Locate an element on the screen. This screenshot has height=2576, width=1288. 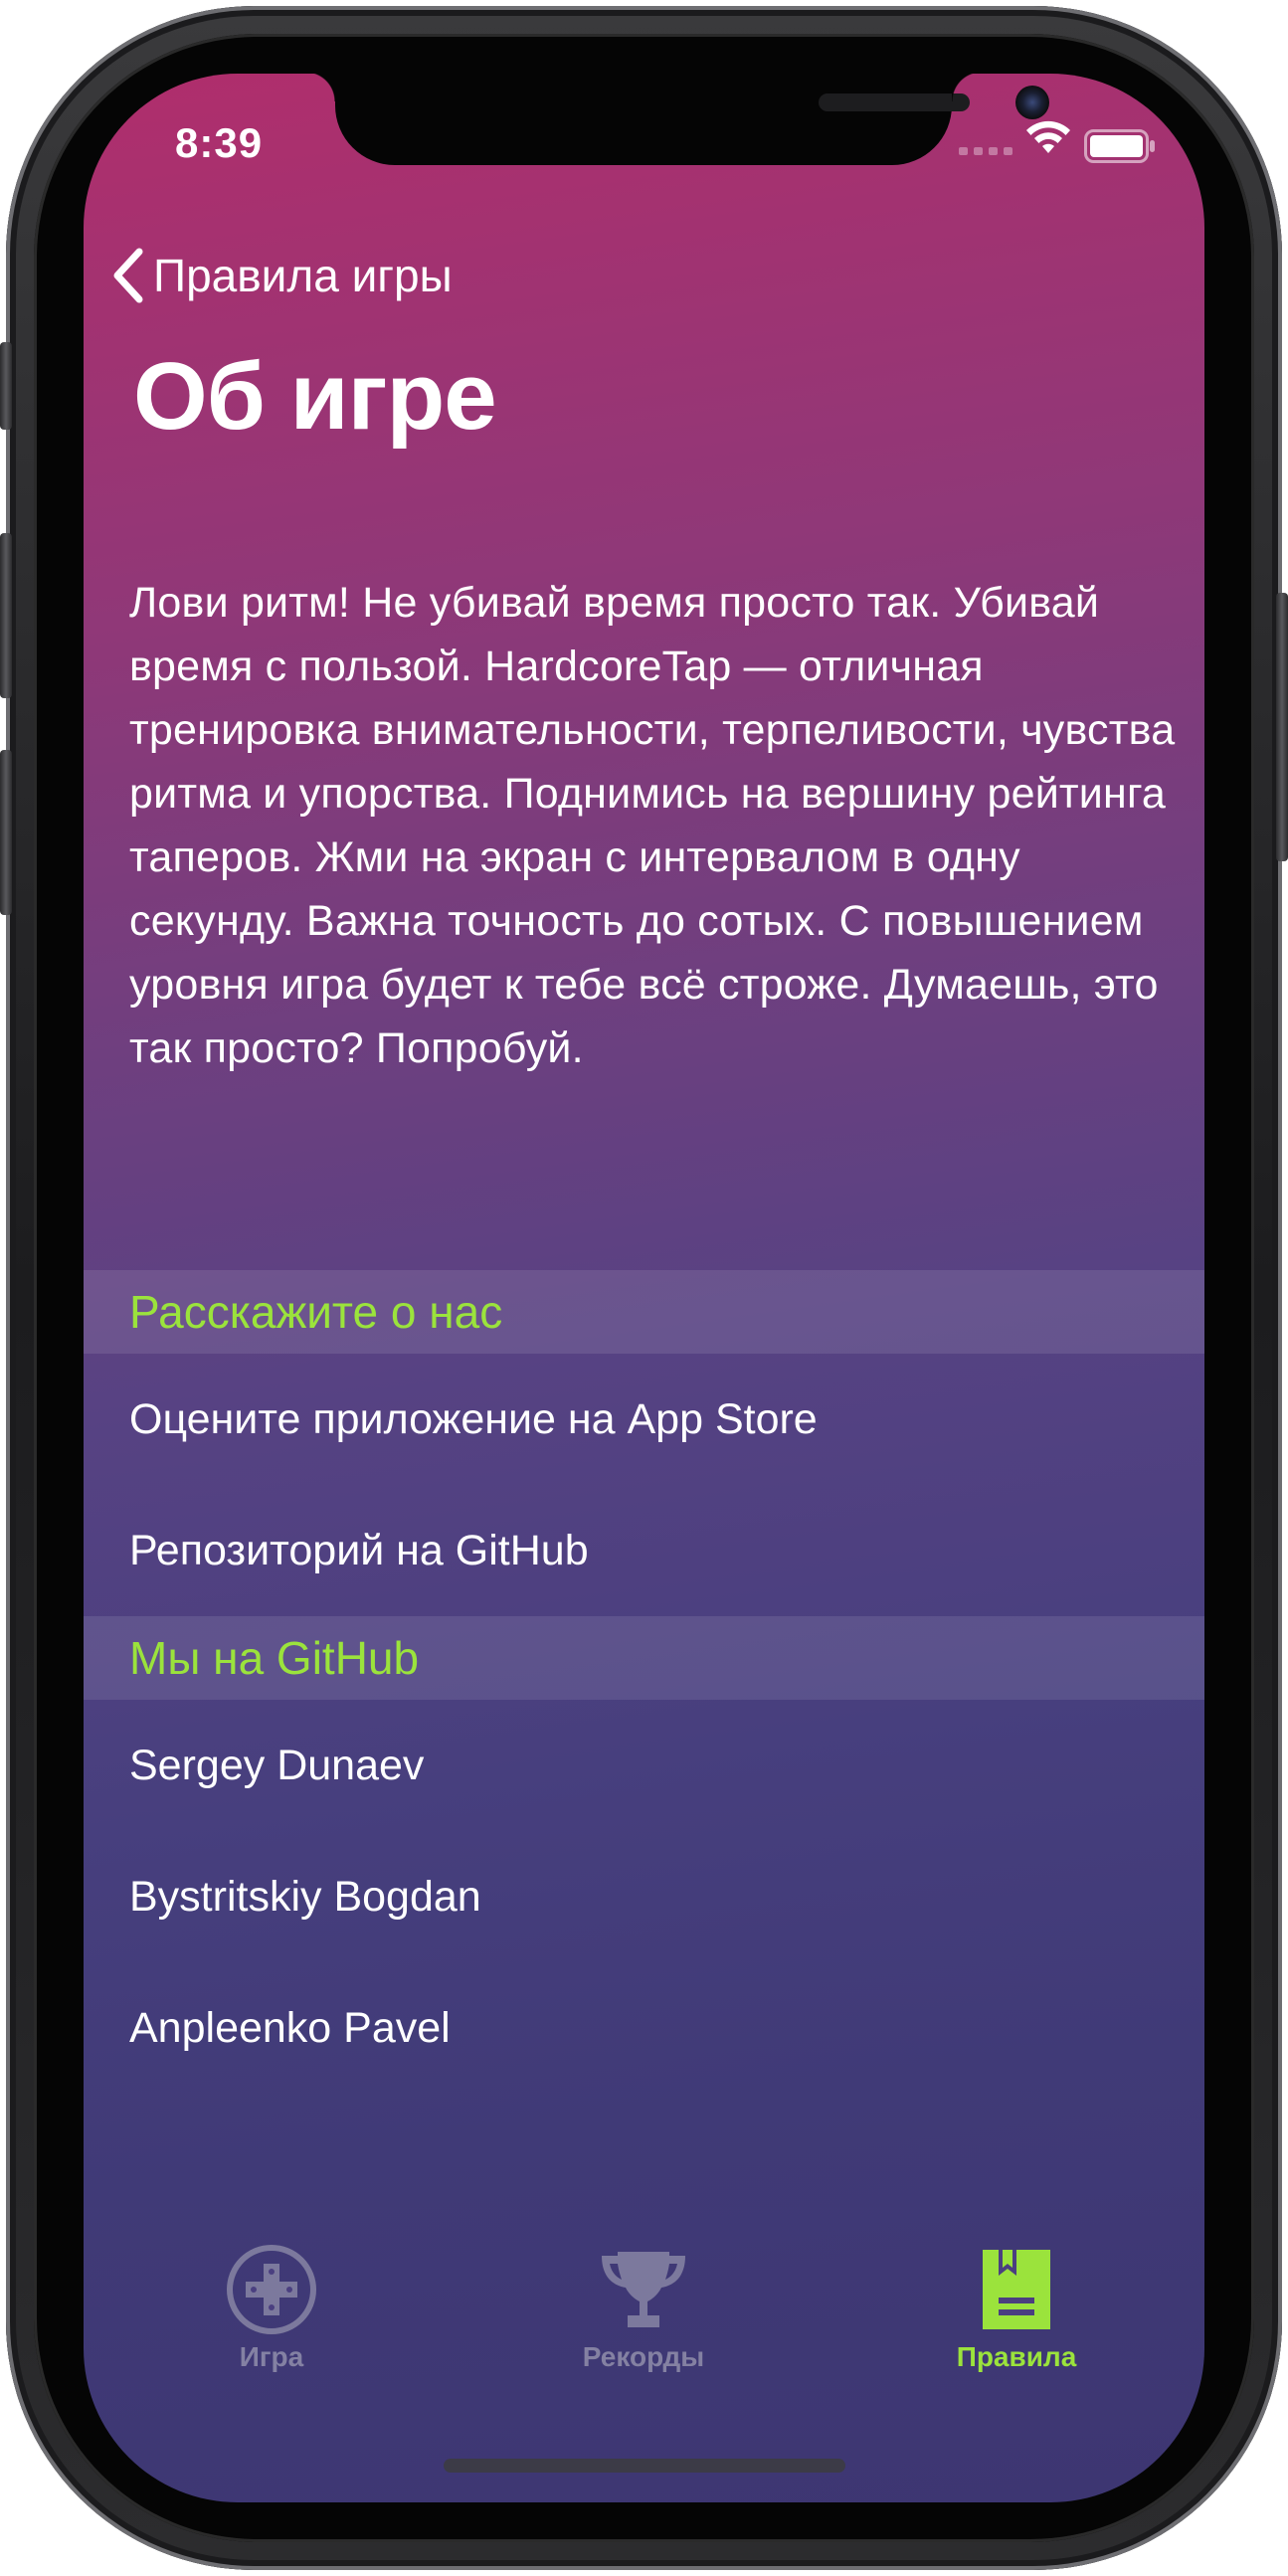
back-button: Правила игры is located at coordinates (279, 275).